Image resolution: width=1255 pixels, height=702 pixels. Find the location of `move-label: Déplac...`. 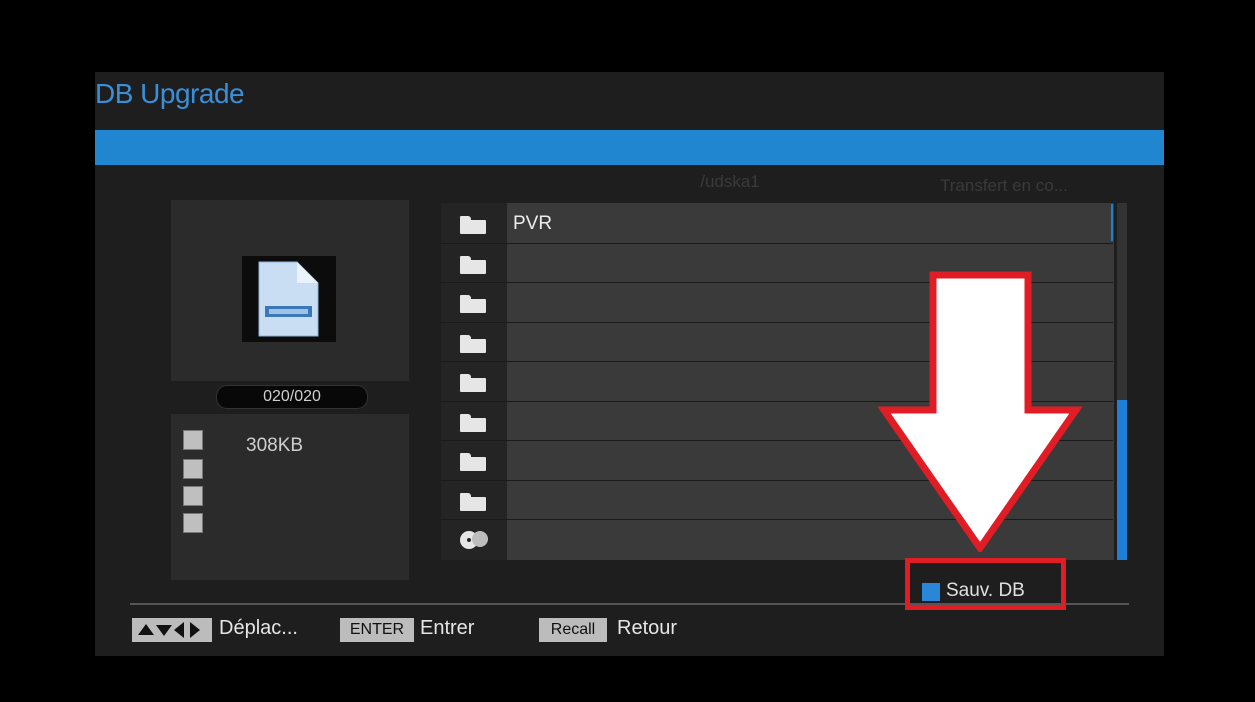

move-label: Déplac... is located at coordinates (258, 628).